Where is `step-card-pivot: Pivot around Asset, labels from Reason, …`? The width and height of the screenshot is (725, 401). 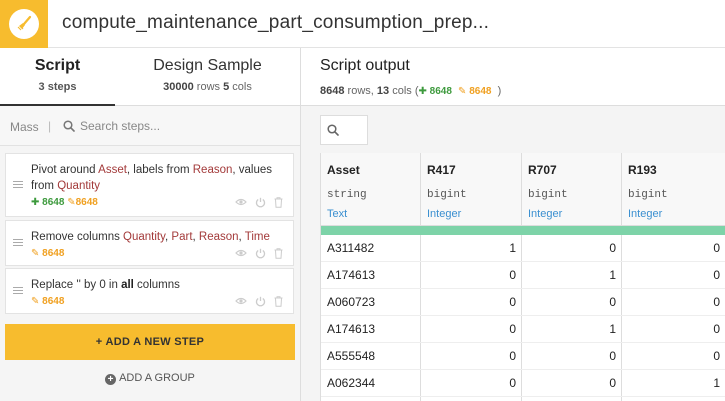
step-card-pivot: Pivot around Asset, labels from Reason, … is located at coordinates (149, 185).